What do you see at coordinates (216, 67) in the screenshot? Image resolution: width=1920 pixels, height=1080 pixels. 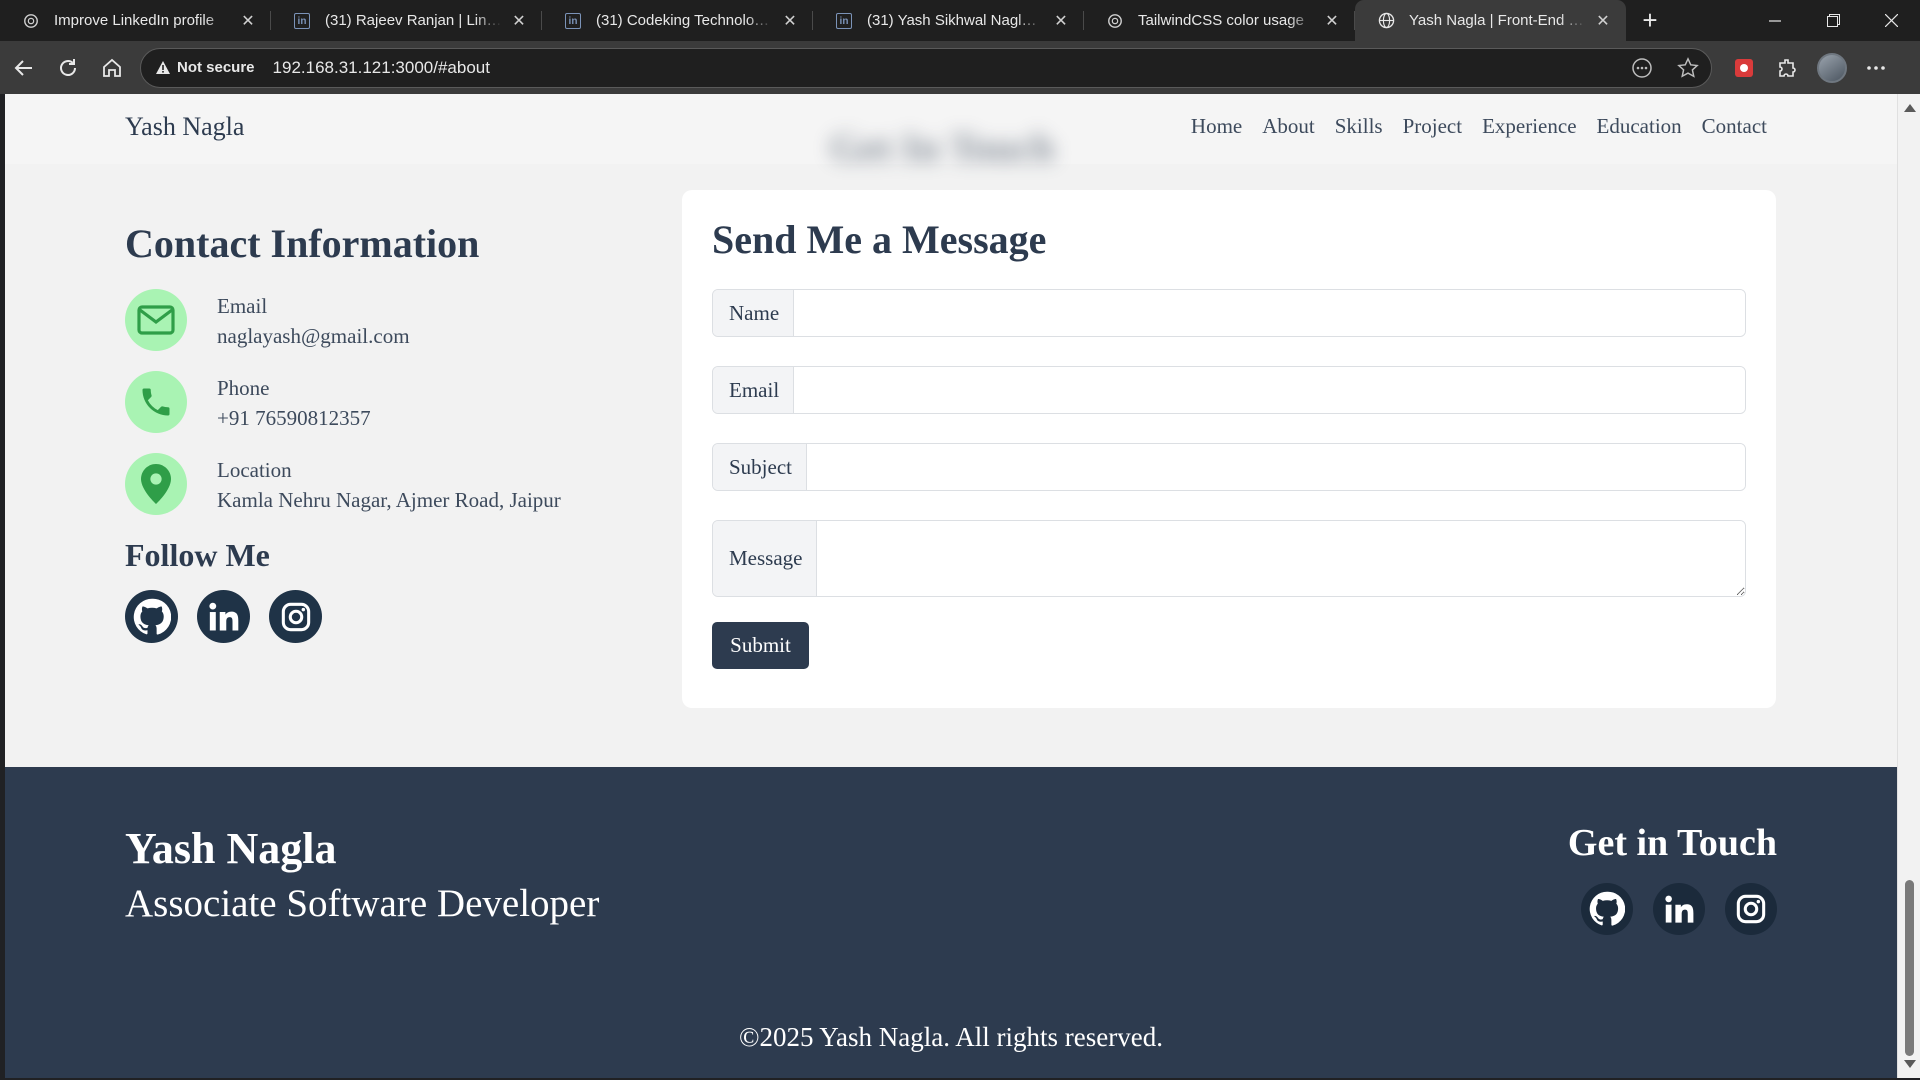 I see `security-label: Not secure` at bounding box center [216, 67].